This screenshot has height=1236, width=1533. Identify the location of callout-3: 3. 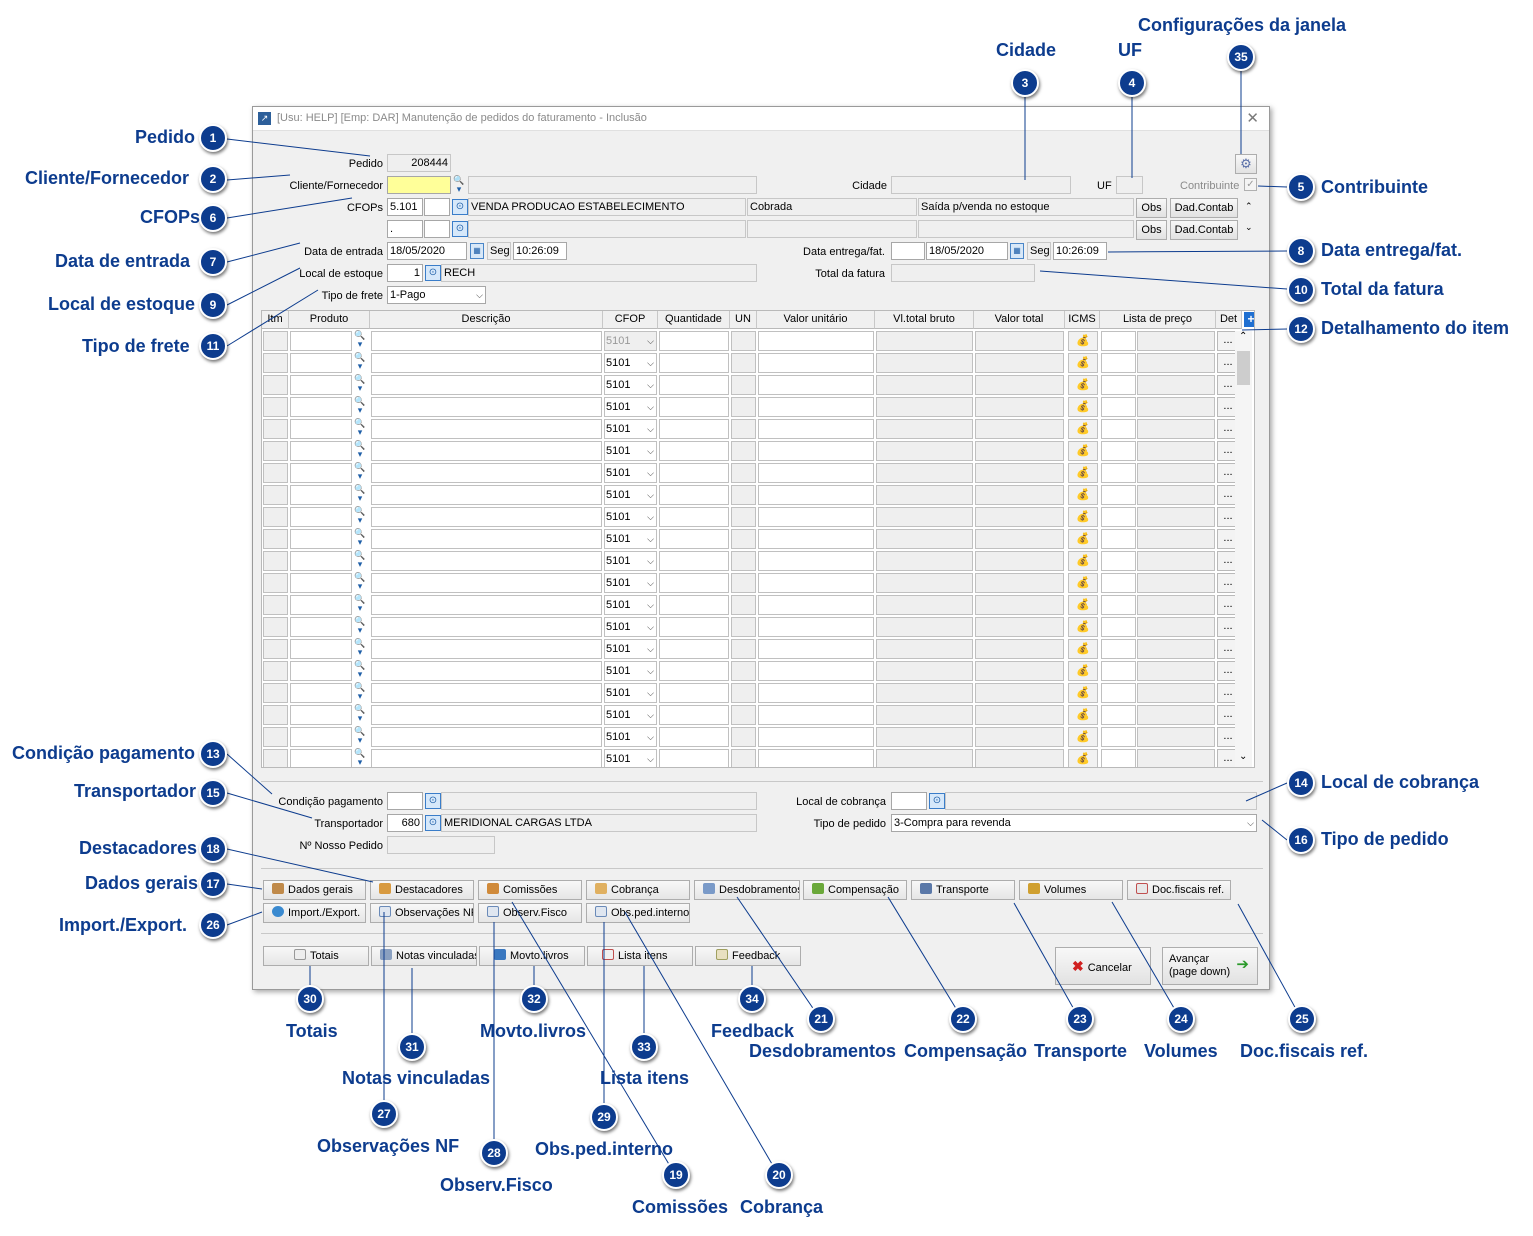
(1025, 83).